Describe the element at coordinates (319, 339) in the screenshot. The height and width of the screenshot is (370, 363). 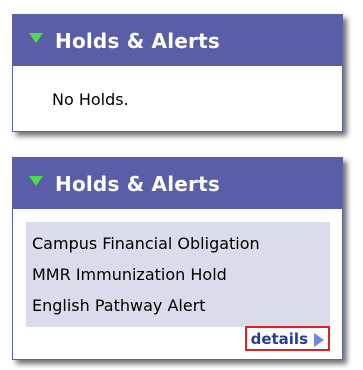
I see `arrow-right-icon` at that location.